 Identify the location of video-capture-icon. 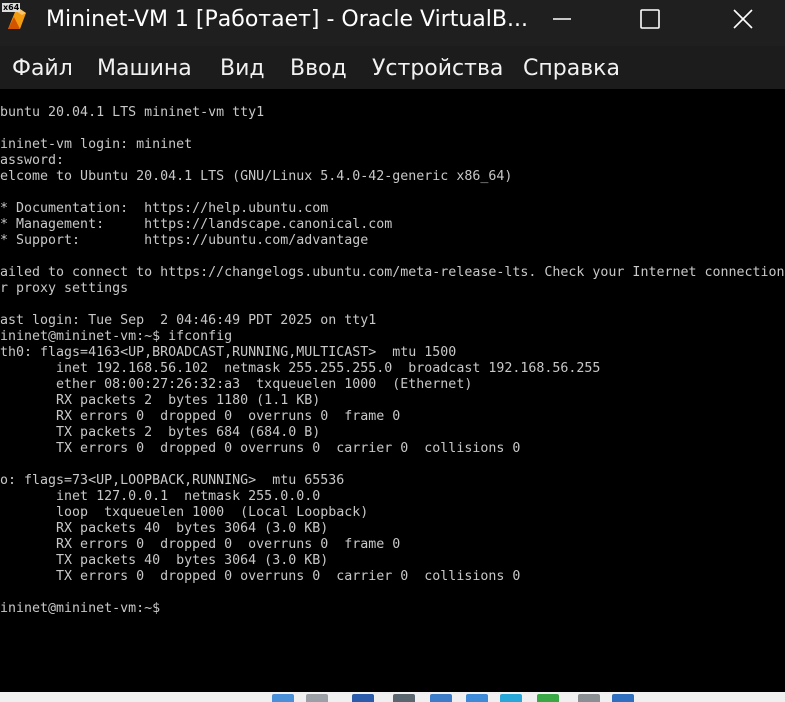
(548, 698).